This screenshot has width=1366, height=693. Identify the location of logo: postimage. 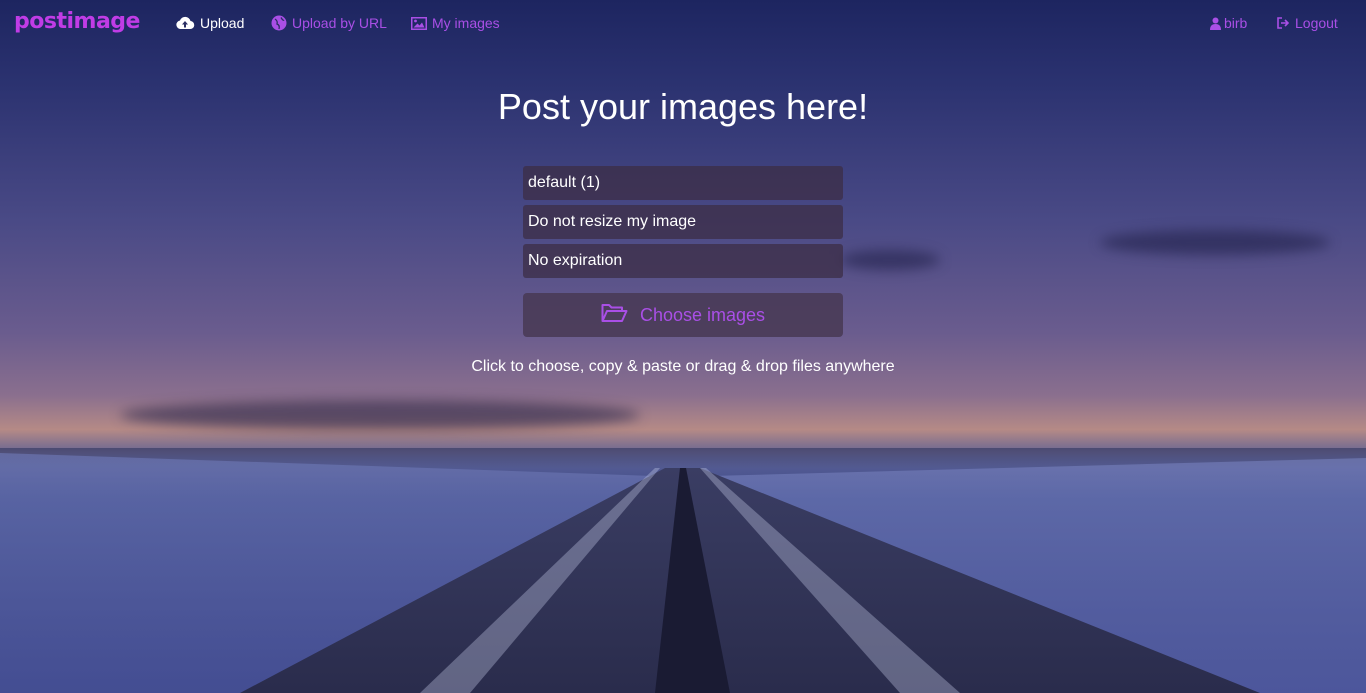
(77, 21).